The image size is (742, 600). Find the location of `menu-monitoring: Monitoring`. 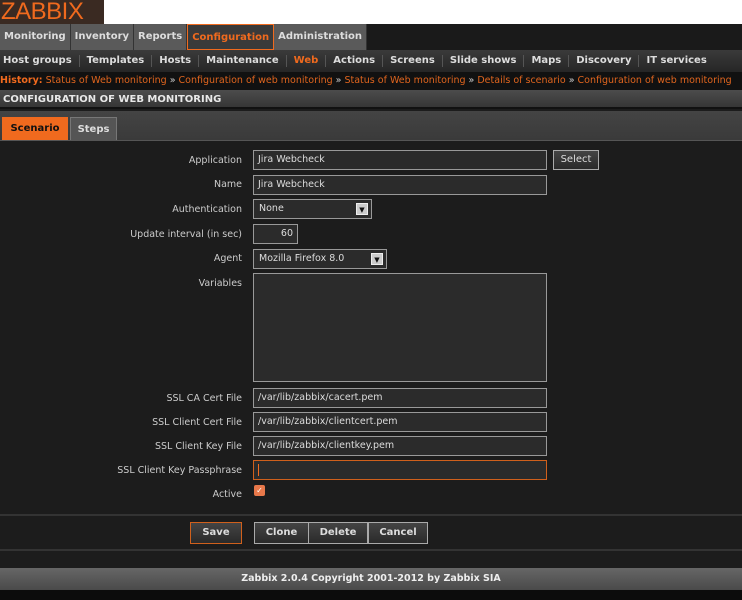

menu-monitoring: Monitoring is located at coordinates (35, 37).